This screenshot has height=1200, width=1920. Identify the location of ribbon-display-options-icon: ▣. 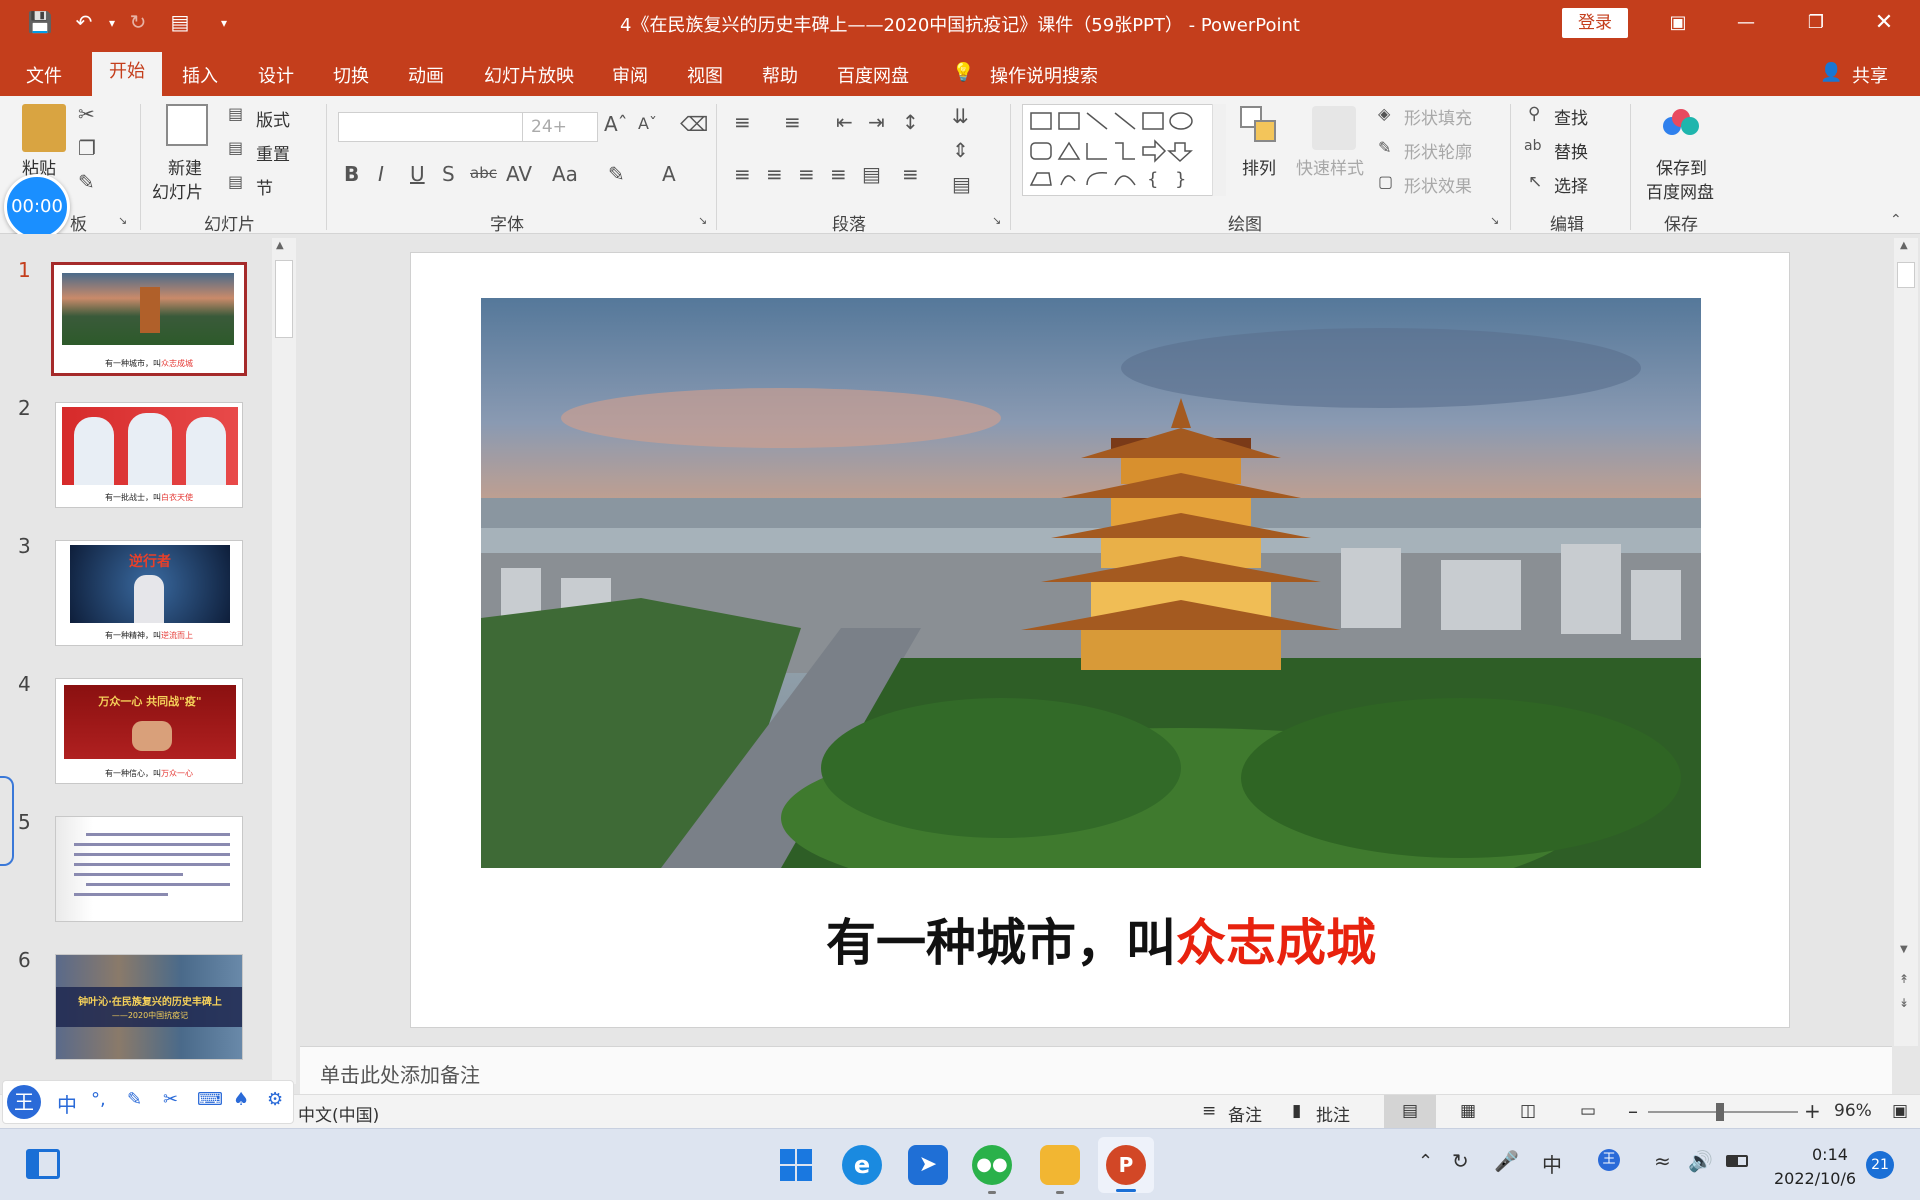
(1678, 23).